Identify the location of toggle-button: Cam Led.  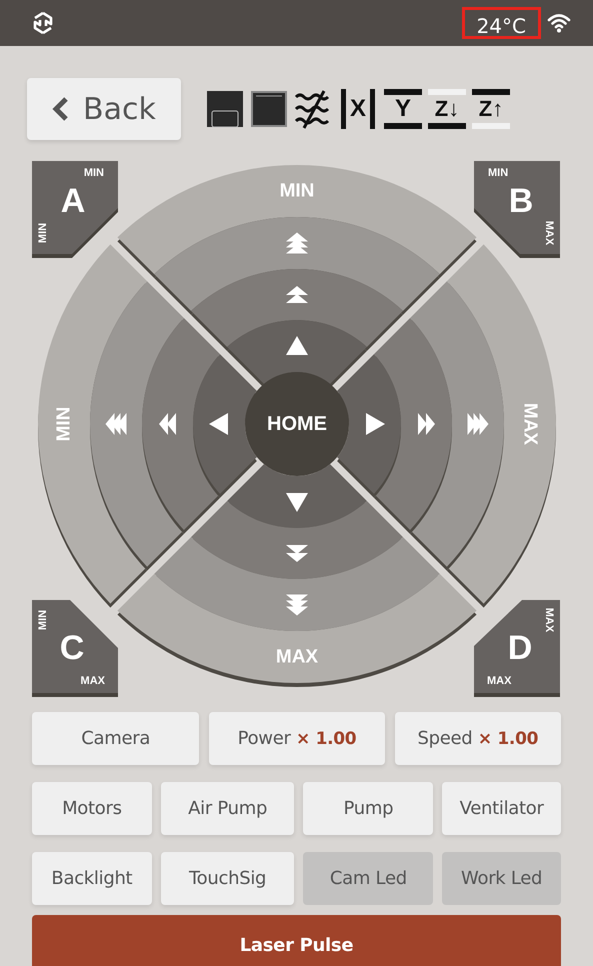
(368, 878).